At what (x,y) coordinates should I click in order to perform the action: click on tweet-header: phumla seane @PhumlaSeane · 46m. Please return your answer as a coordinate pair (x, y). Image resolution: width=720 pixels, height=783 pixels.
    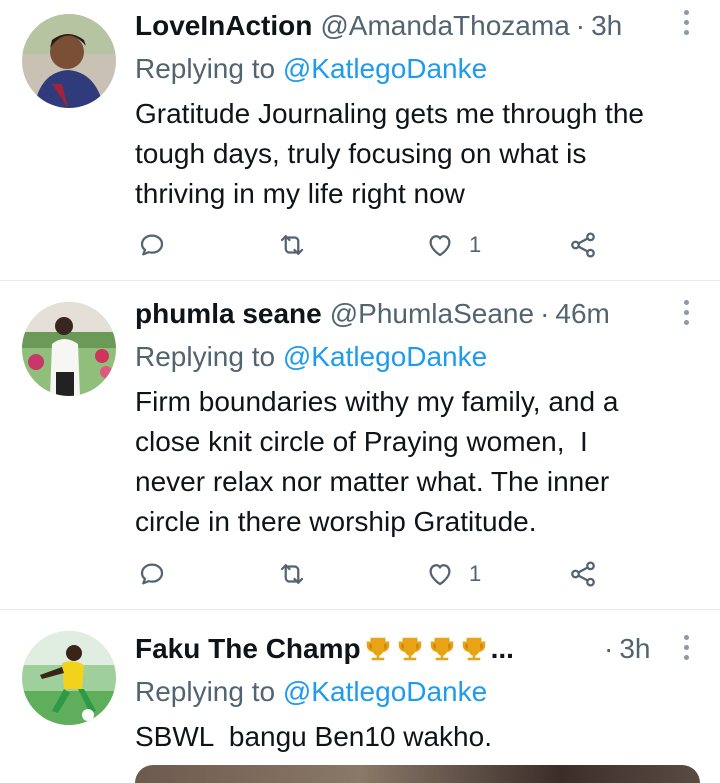
    Looking at the image, I should click on (372, 314).